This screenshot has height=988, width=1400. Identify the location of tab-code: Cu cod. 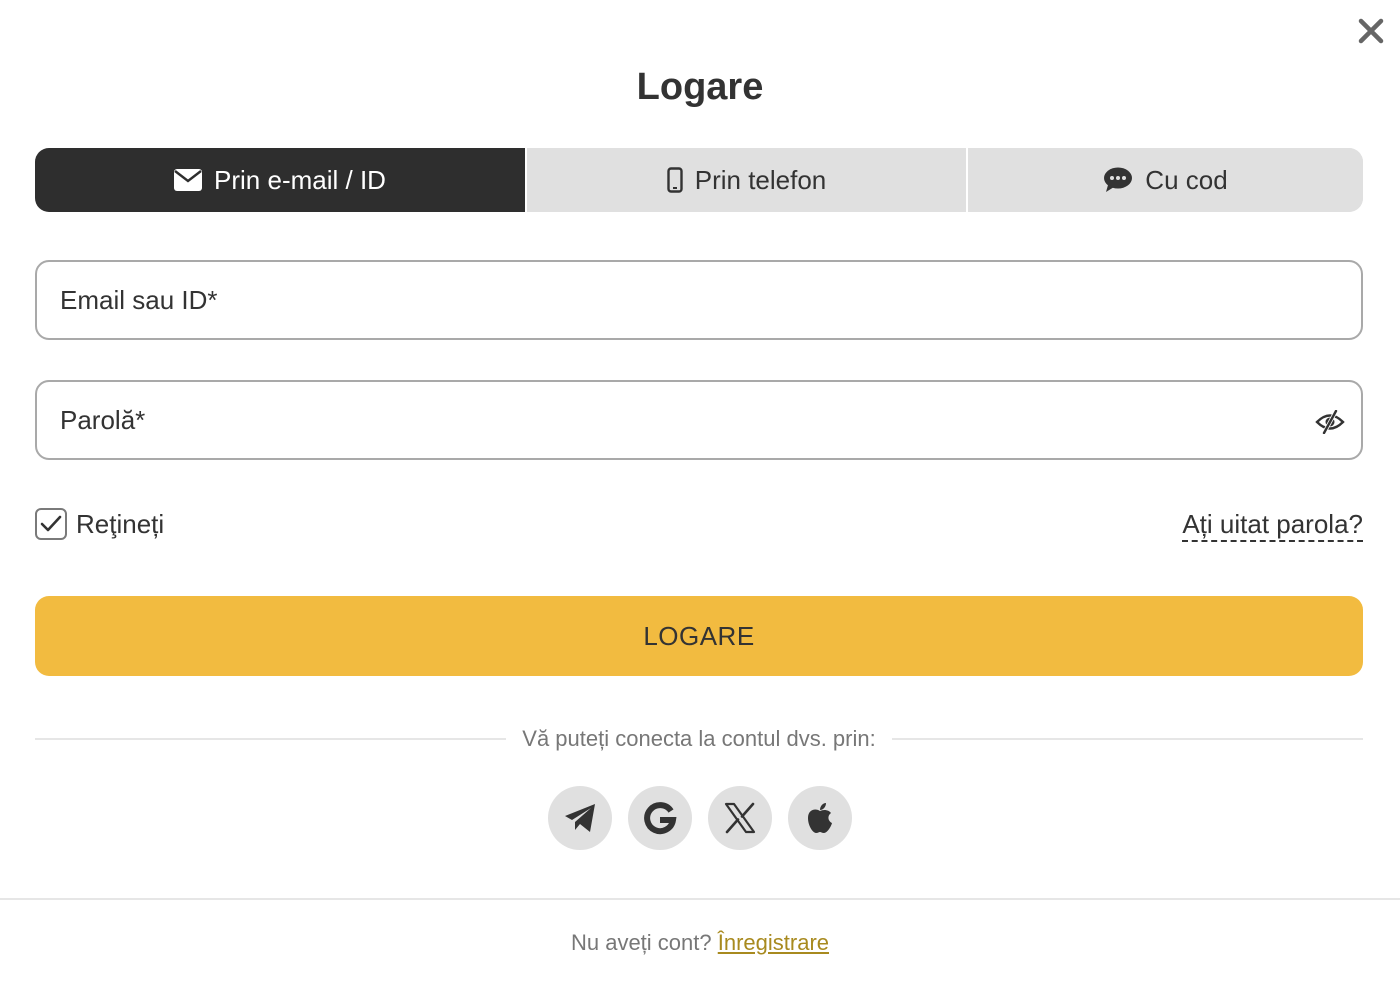
(1164, 180).